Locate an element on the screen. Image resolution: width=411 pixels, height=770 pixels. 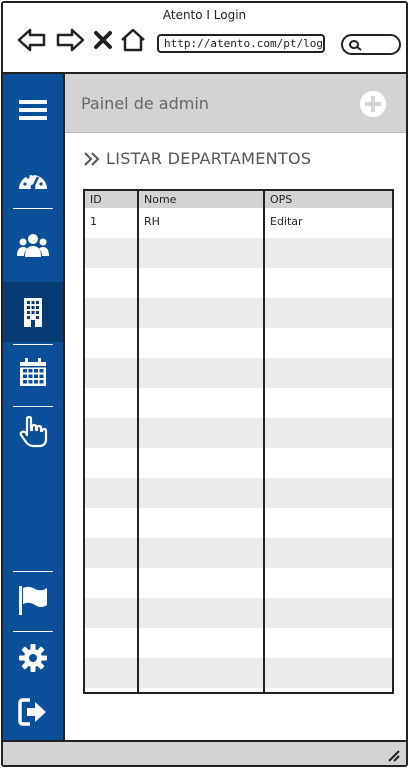
search-icon is located at coordinates (355, 45).